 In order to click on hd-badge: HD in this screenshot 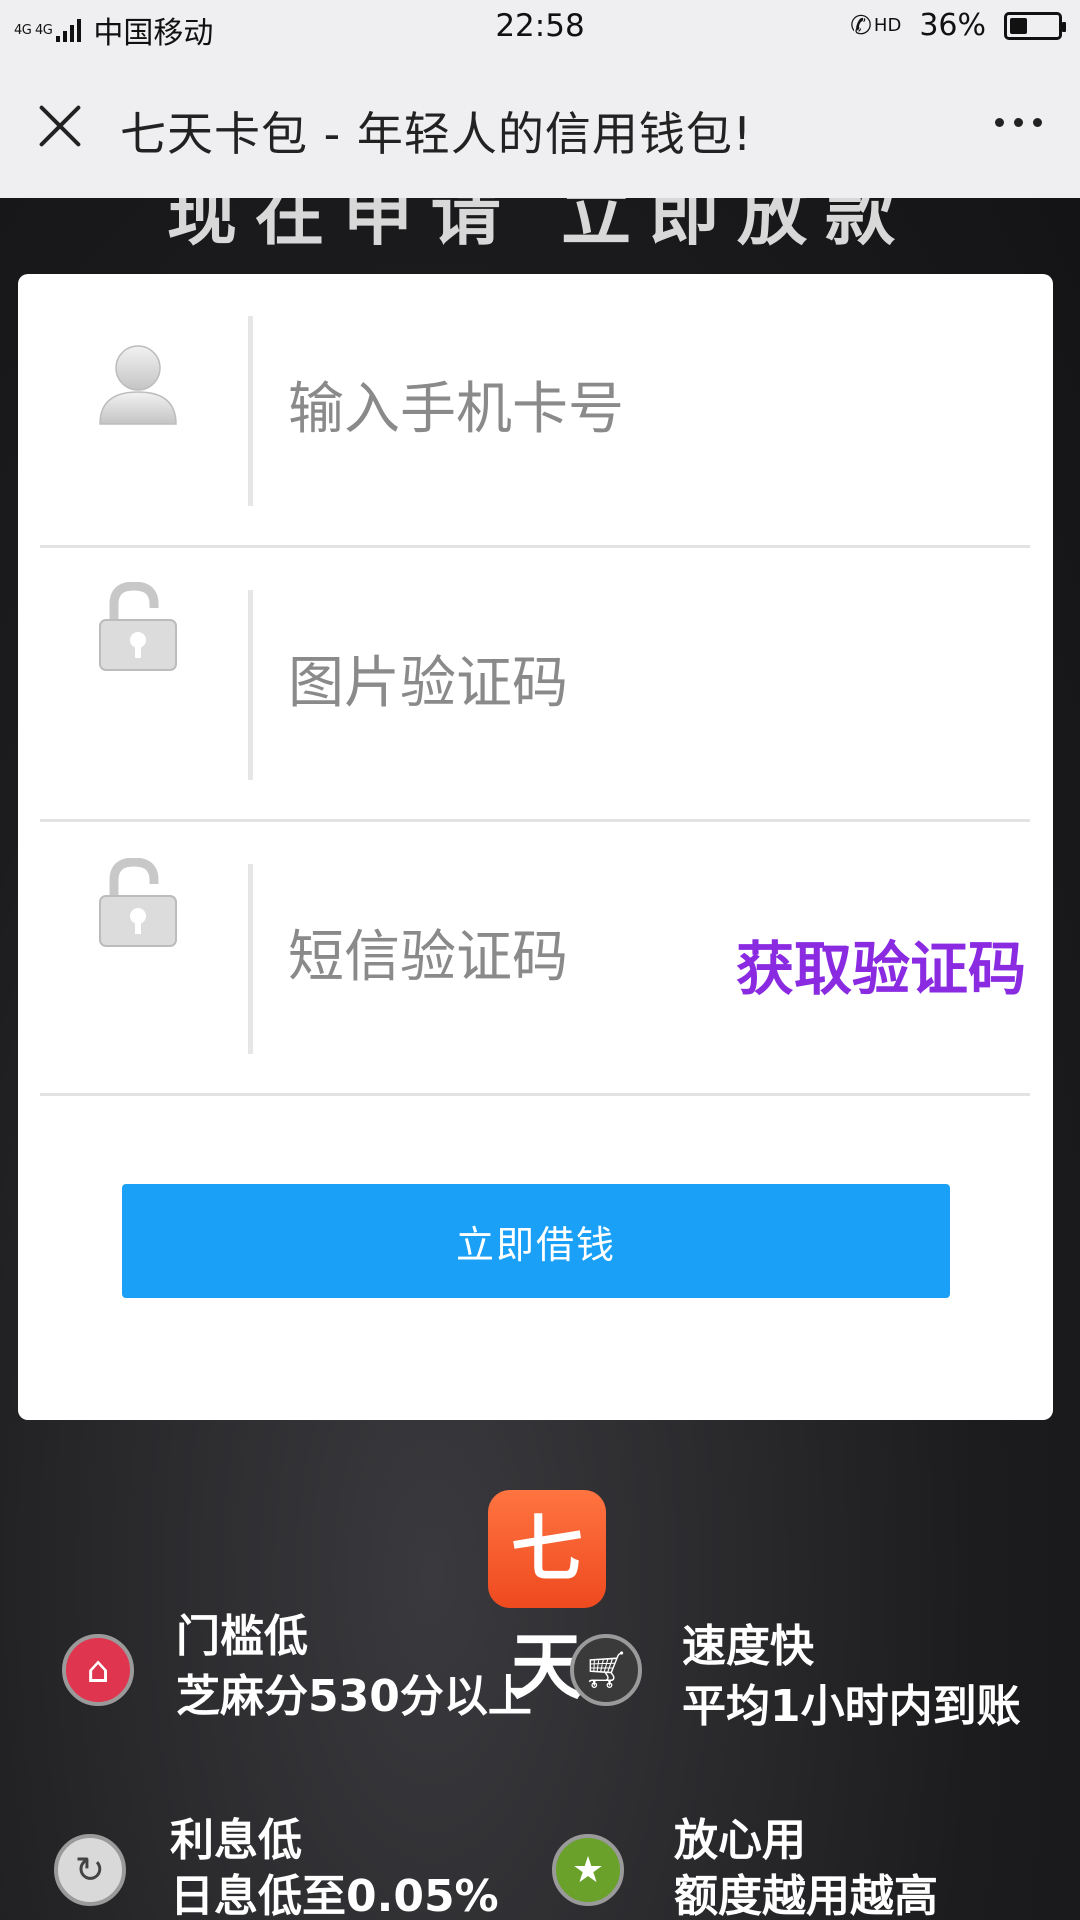, I will do `click(887, 25)`.